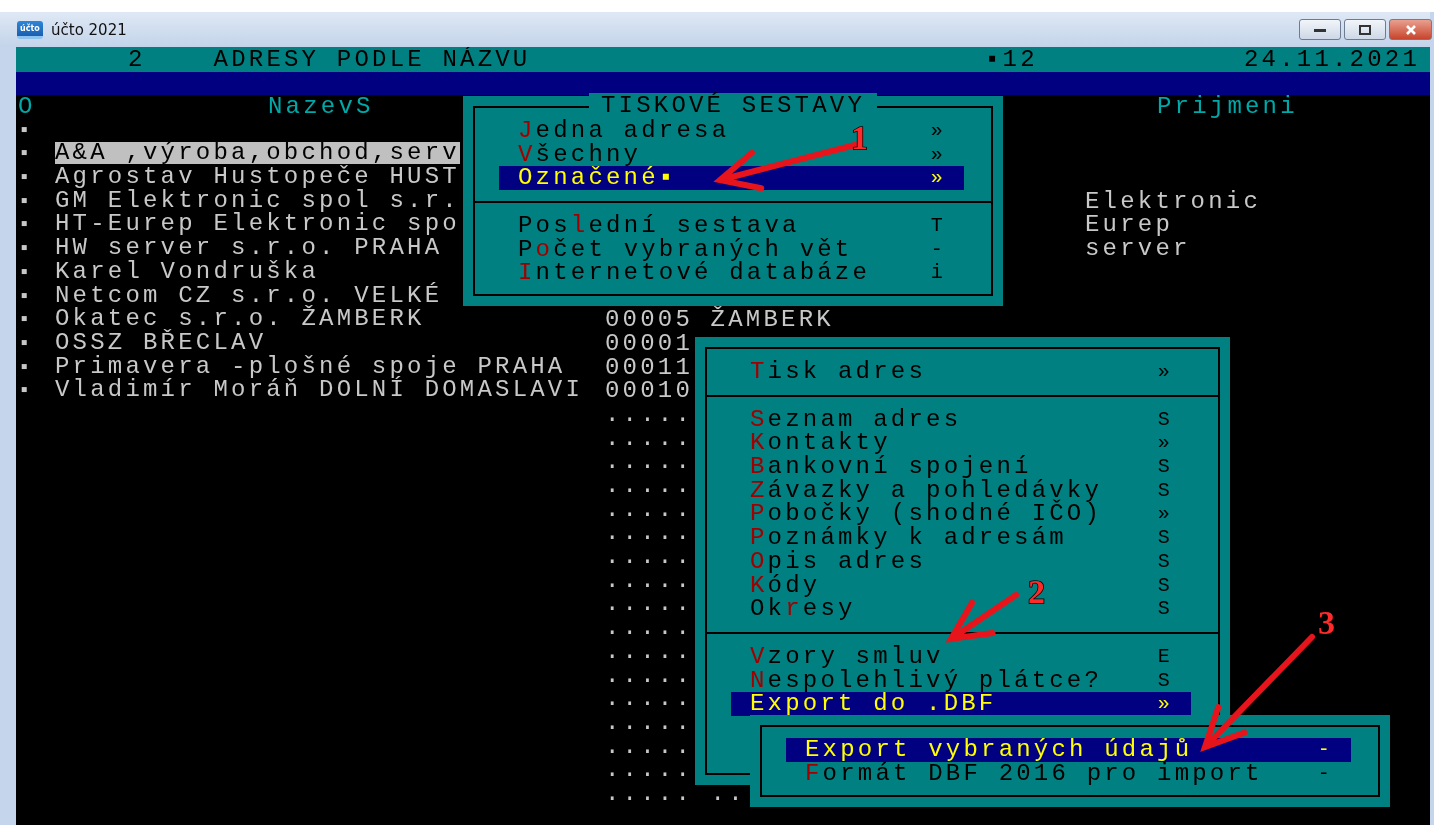 Image resolution: width=1434 pixels, height=825 pixels. What do you see at coordinates (820, 443) in the screenshot?
I see `menu-item: K ontakty` at bounding box center [820, 443].